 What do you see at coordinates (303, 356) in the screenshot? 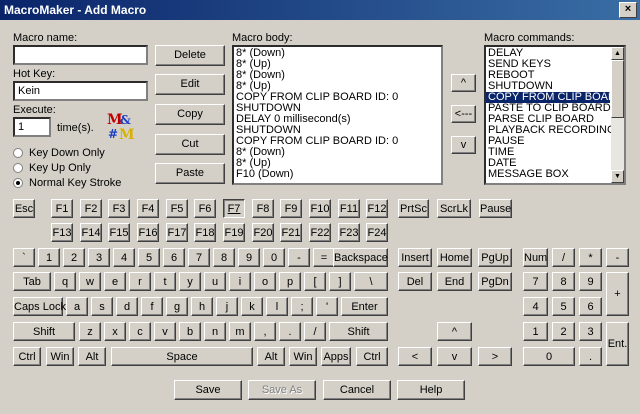
I see `key-right-win: Win` at bounding box center [303, 356].